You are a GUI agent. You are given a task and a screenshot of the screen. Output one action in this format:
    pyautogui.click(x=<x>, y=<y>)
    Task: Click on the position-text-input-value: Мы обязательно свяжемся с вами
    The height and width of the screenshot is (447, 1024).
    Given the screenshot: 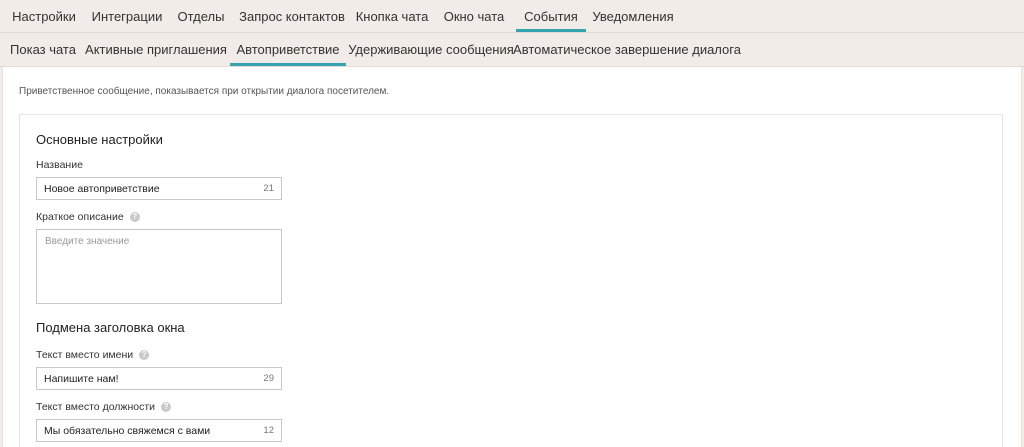 What is the action you would take?
    pyautogui.click(x=127, y=430)
    